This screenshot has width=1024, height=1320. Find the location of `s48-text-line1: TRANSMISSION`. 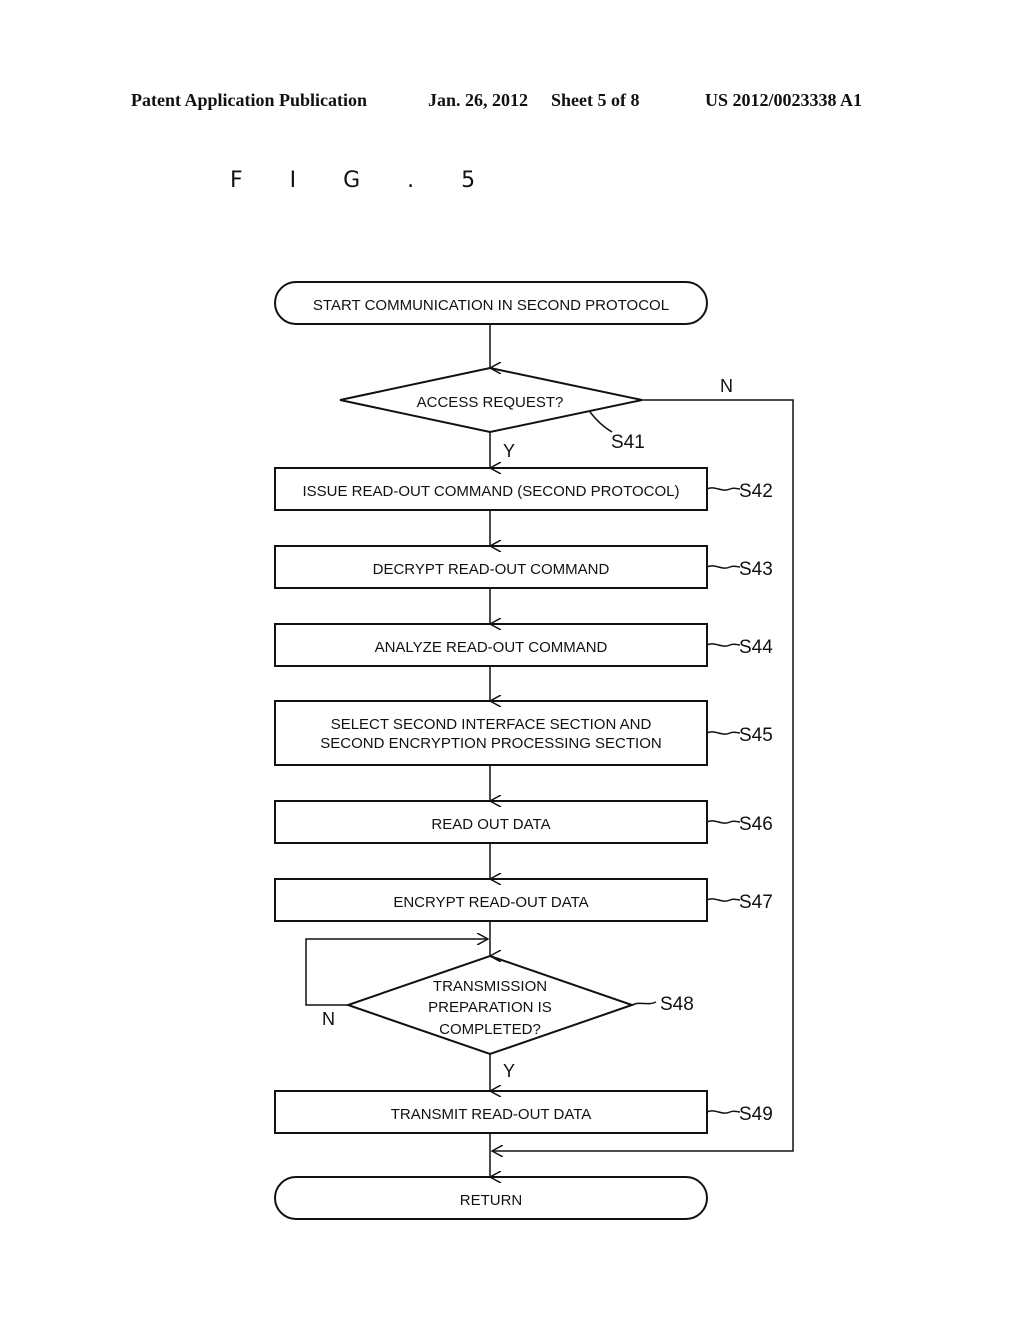

s48-text-line1: TRANSMISSION is located at coordinates (490, 986).